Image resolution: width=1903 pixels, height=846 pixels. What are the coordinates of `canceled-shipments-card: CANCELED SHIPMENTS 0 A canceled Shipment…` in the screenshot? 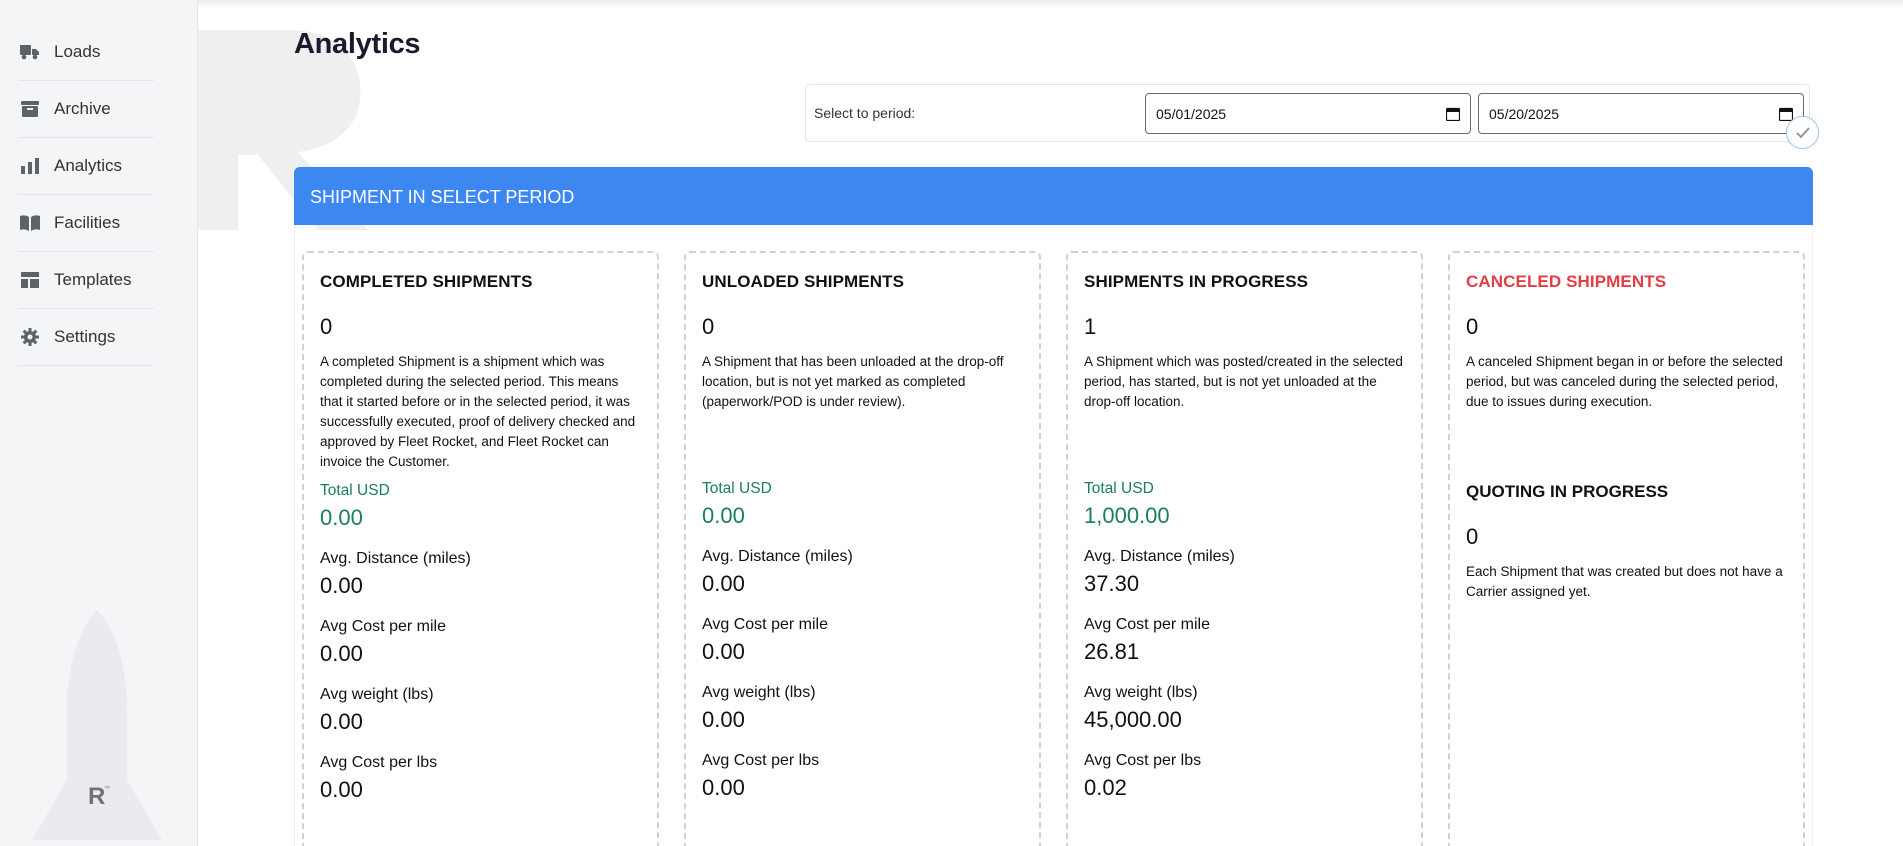 It's located at (1626, 548).